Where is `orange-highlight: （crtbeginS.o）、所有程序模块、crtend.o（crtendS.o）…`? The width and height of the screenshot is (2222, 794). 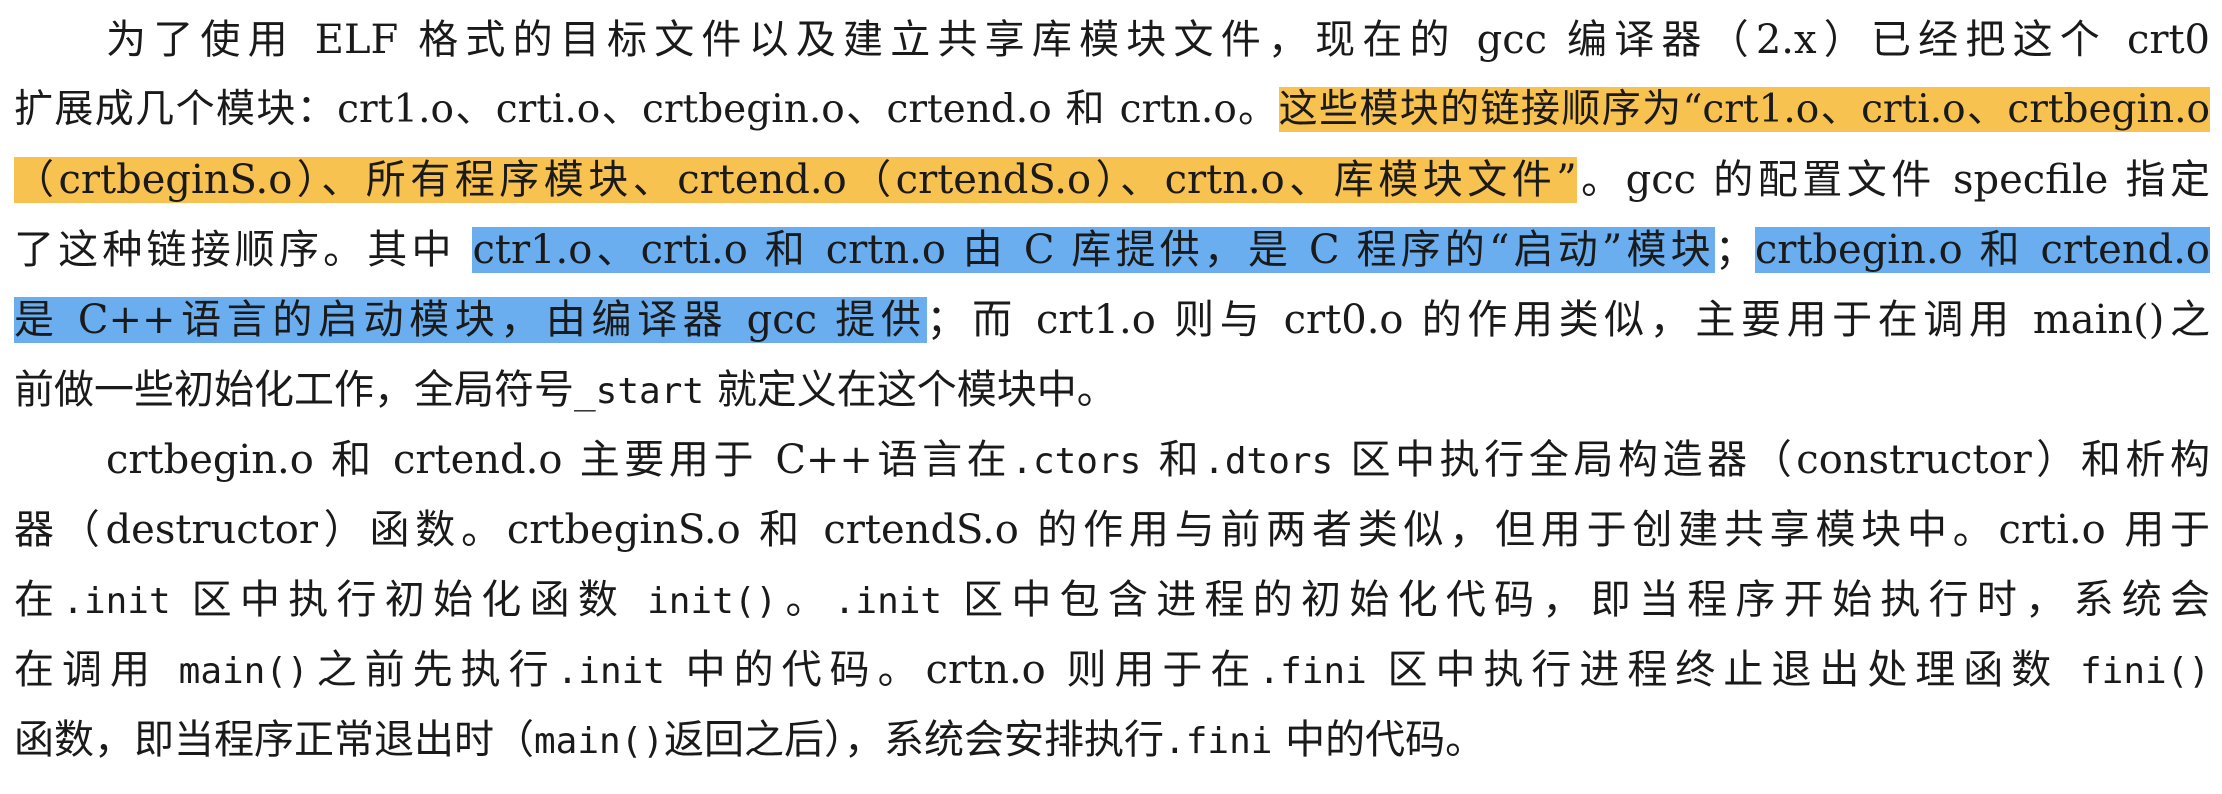
orange-highlight: （crtbeginS.o）、所有程序模块、crtend.o（crtendS.o）… is located at coordinates (795, 180).